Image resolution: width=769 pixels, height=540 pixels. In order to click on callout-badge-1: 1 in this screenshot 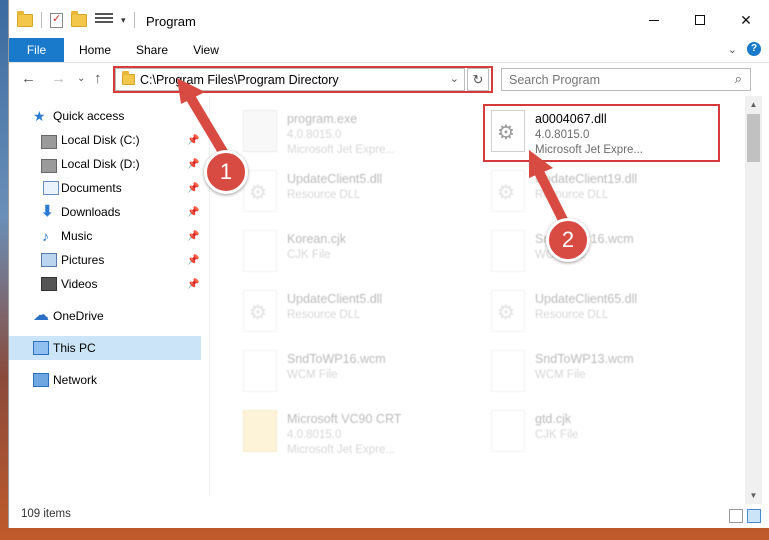, I will do `click(226, 172)`.